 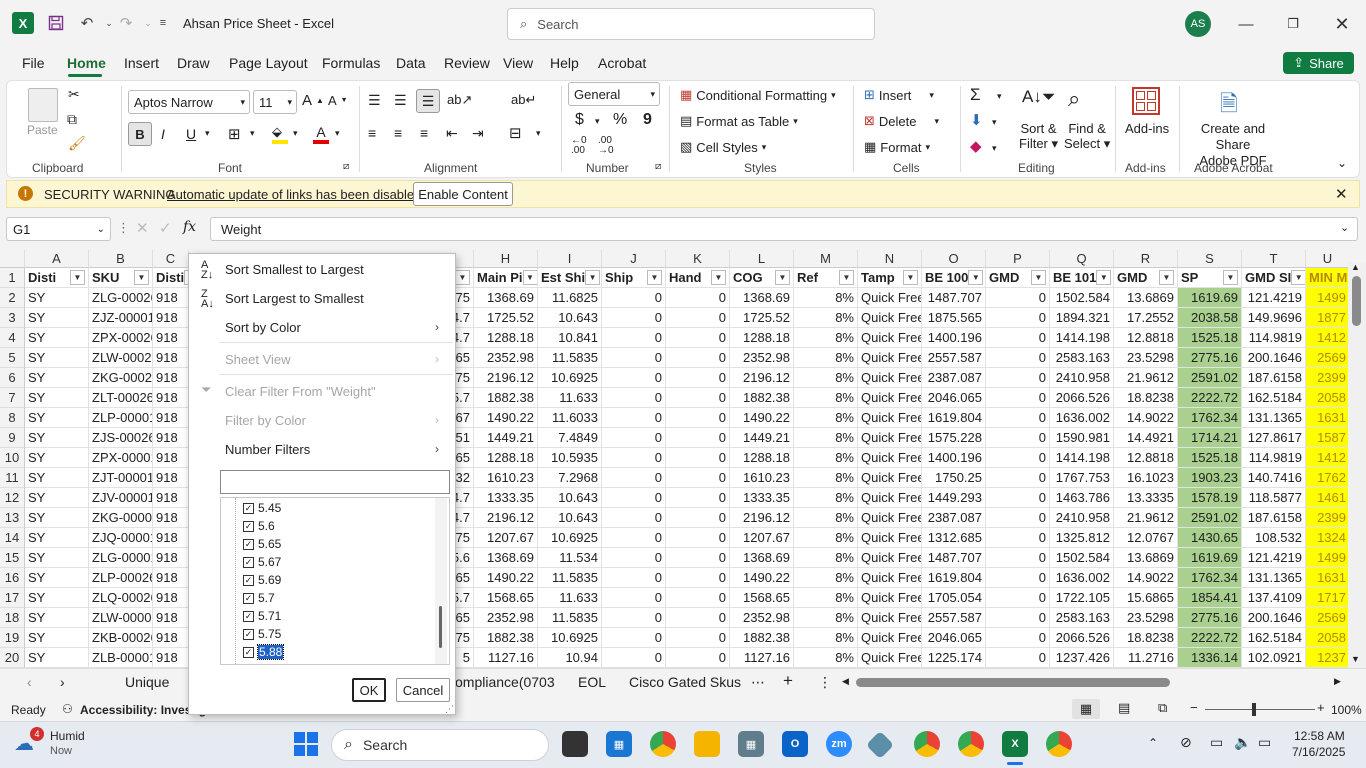 What do you see at coordinates (570, 378) in the screenshot?
I see `cell: 10.6925` at bounding box center [570, 378].